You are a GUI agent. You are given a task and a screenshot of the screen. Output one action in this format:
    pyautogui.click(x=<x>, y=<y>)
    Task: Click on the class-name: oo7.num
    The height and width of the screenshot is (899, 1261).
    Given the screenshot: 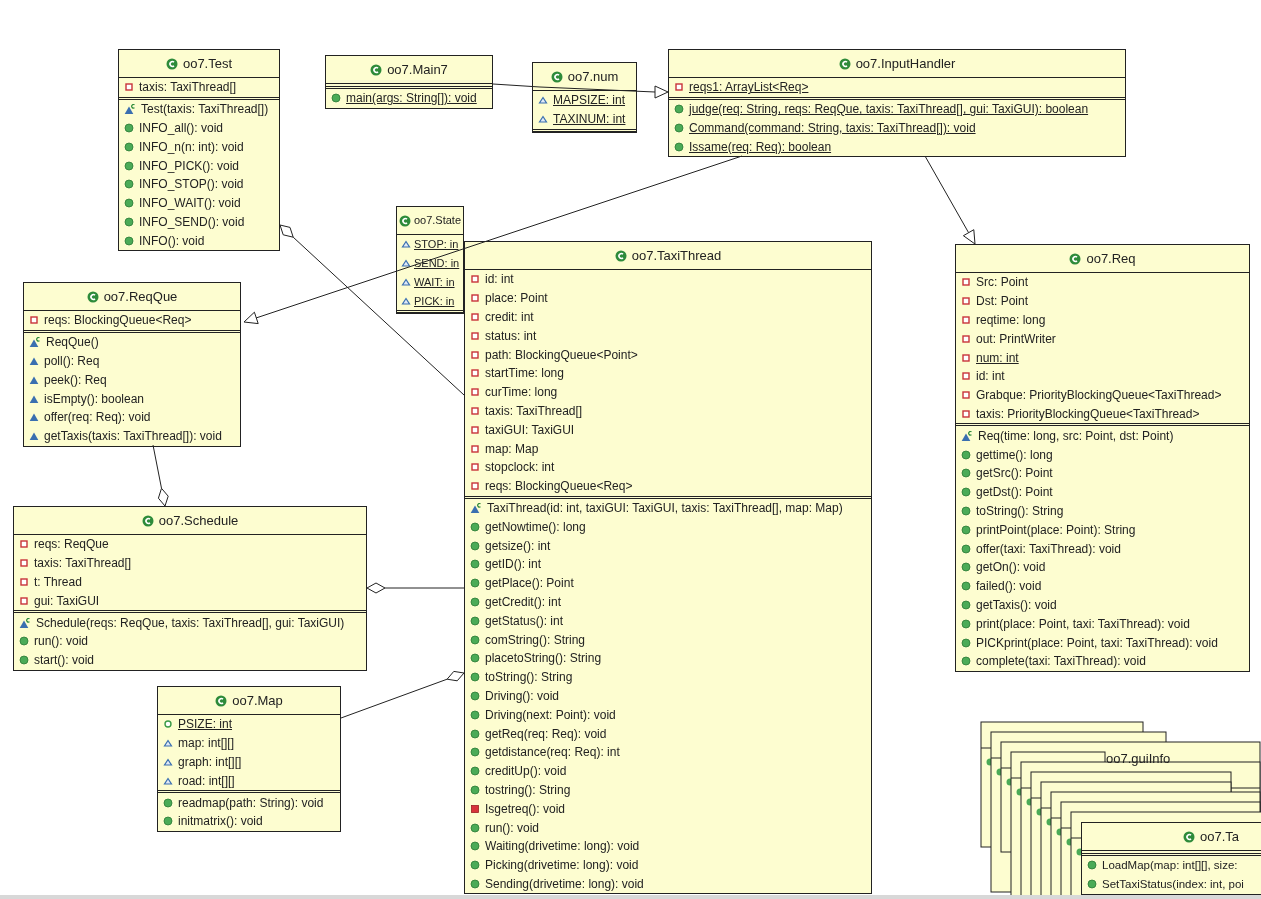 What is the action you would take?
    pyautogui.click(x=593, y=76)
    